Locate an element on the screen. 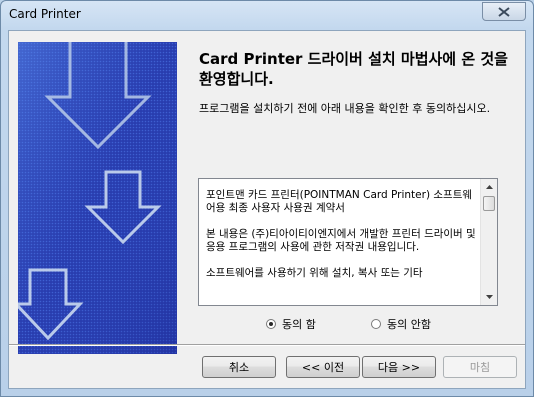 This screenshot has height=397, width=534. disagree-radio is located at coordinates (376, 324).